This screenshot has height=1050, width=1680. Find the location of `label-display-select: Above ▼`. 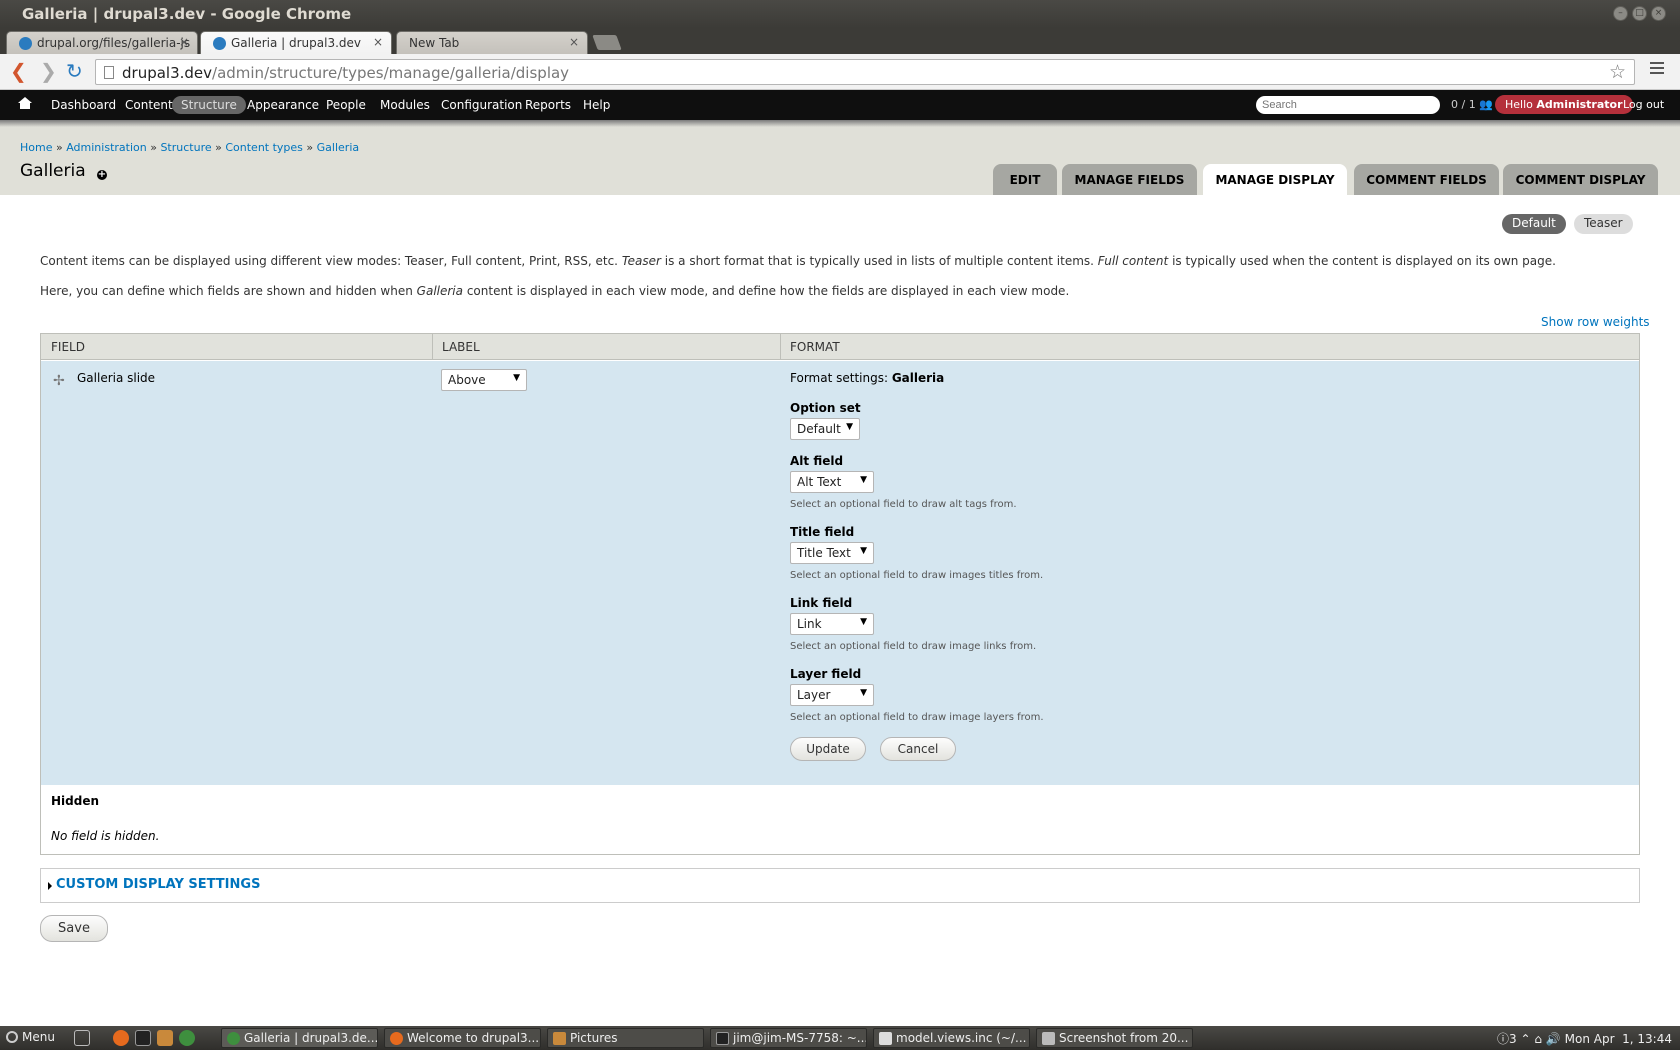

label-display-select: Above ▼ is located at coordinates (484, 380).